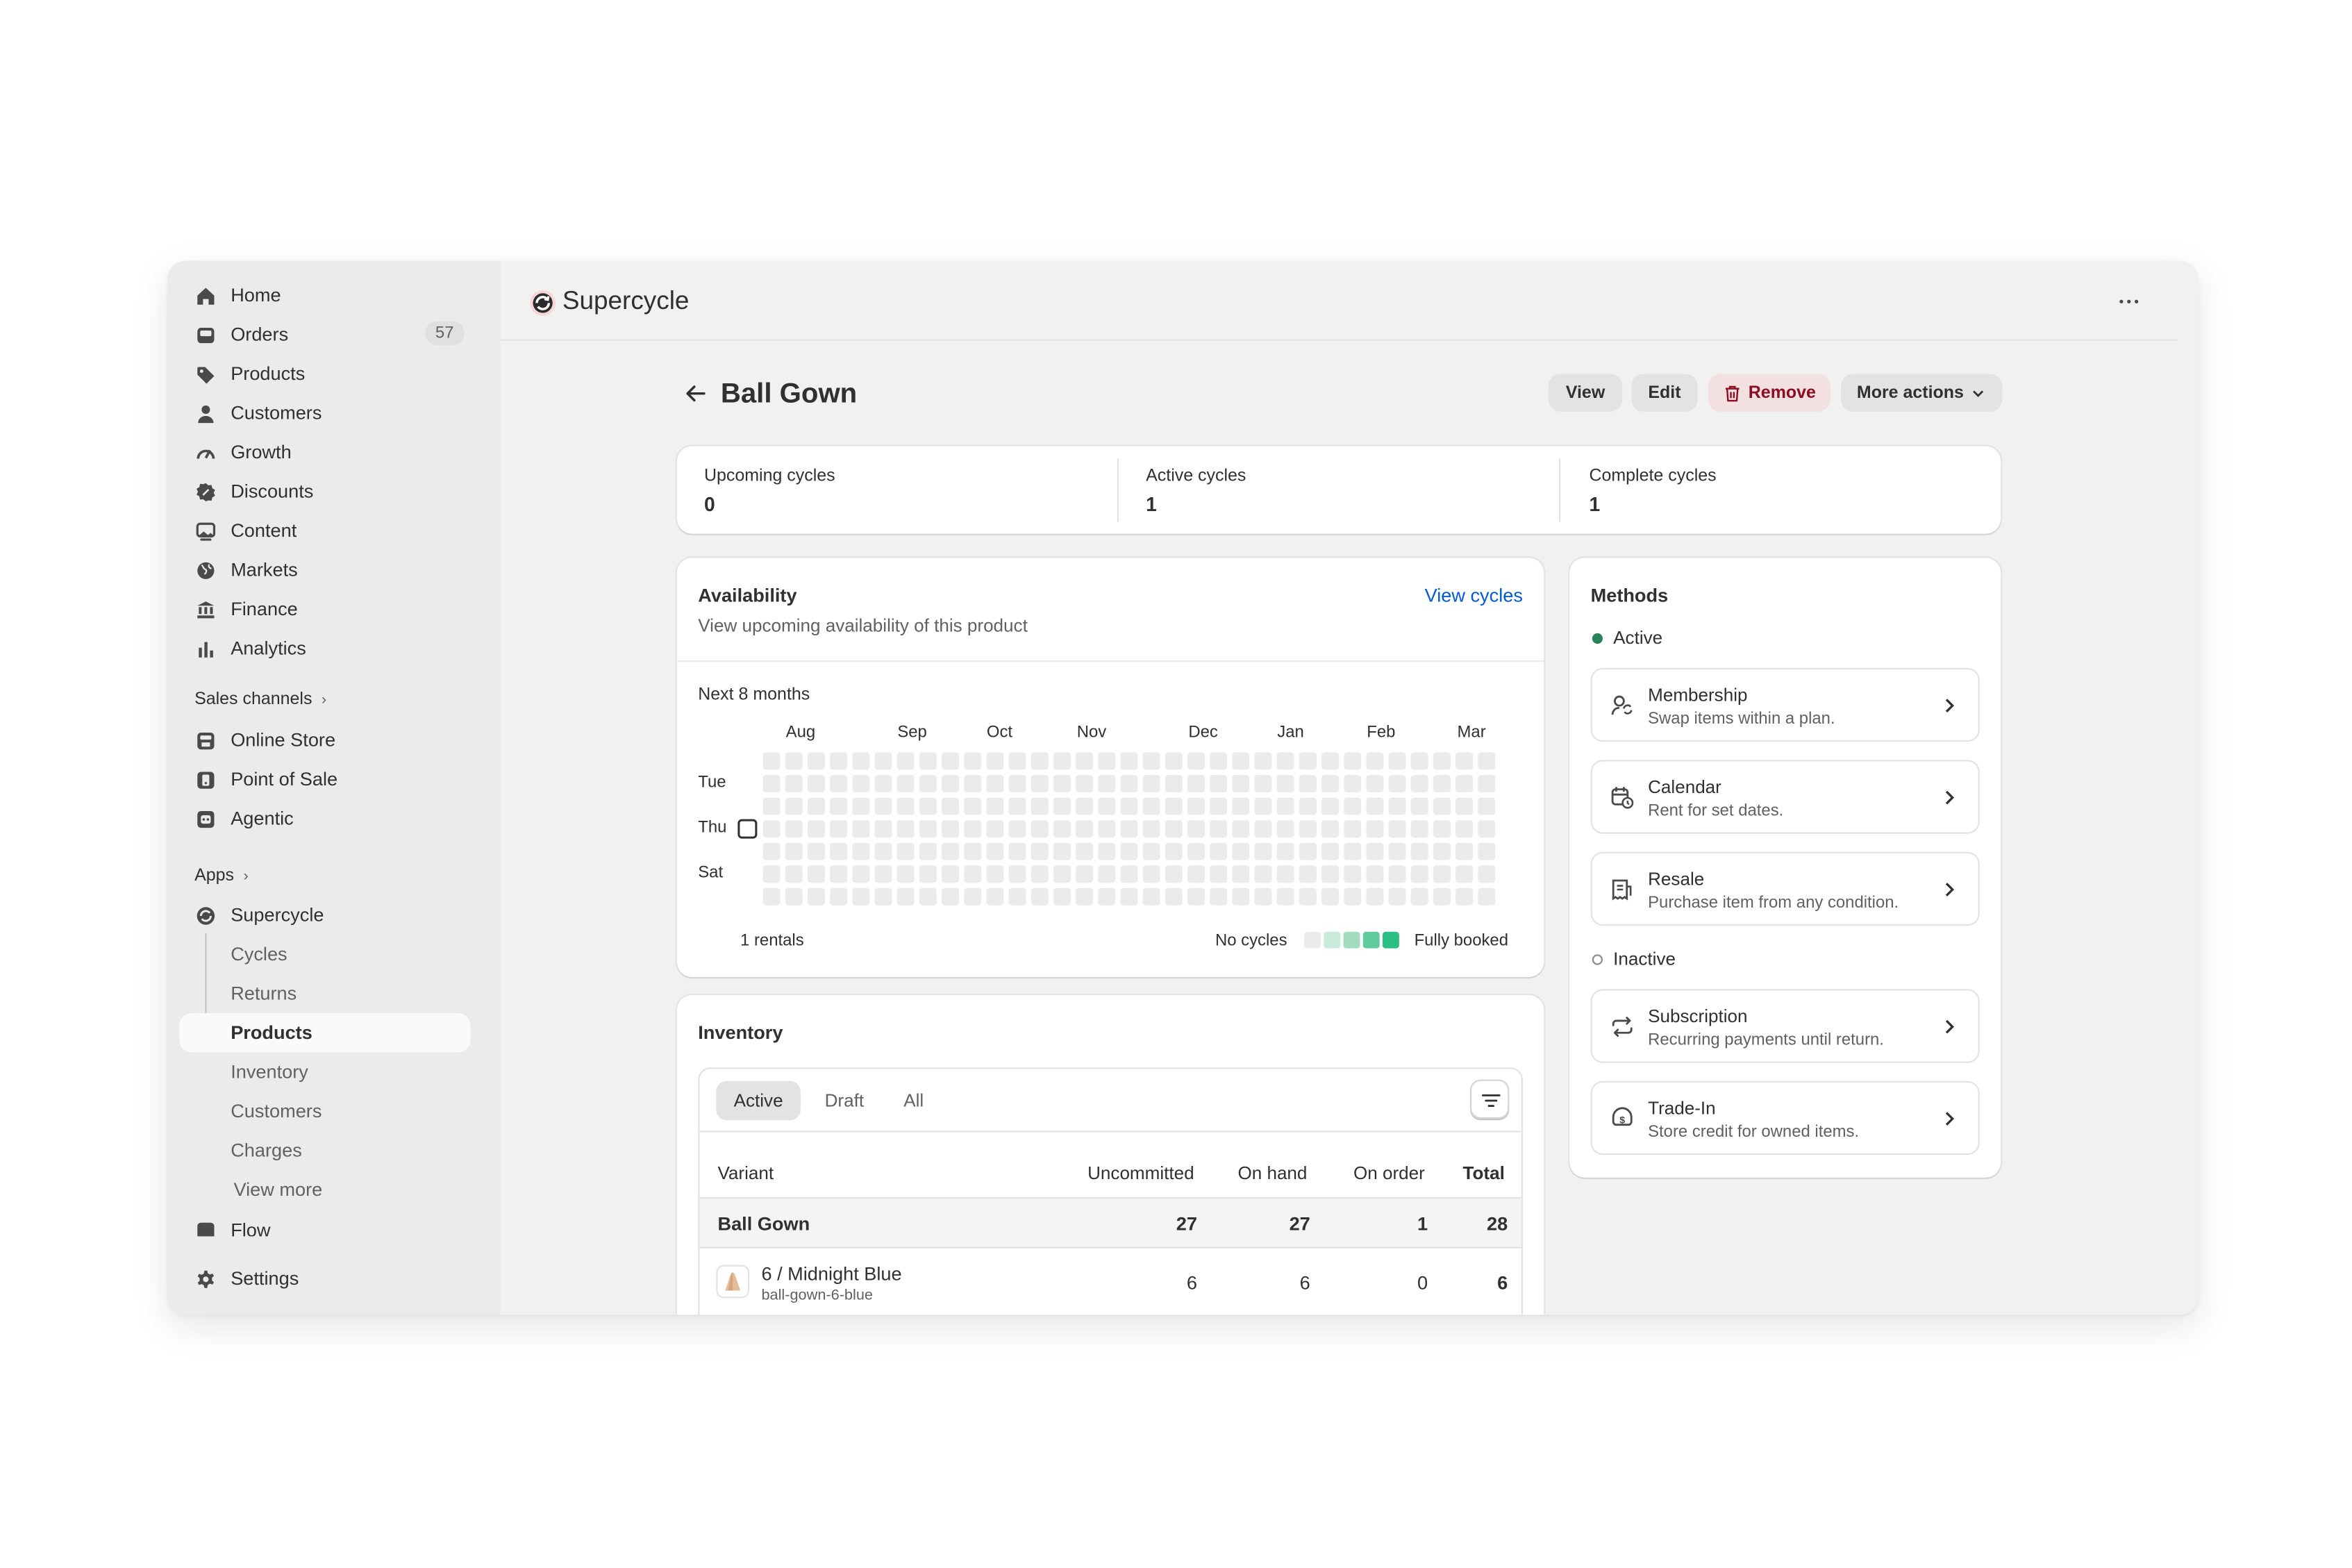 This screenshot has height=1568, width=2352. What do you see at coordinates (1140, 1173) in the screenshot?
I see `column-header-uncommitted: Uncommitted` at bounding box center [1140, 1173].